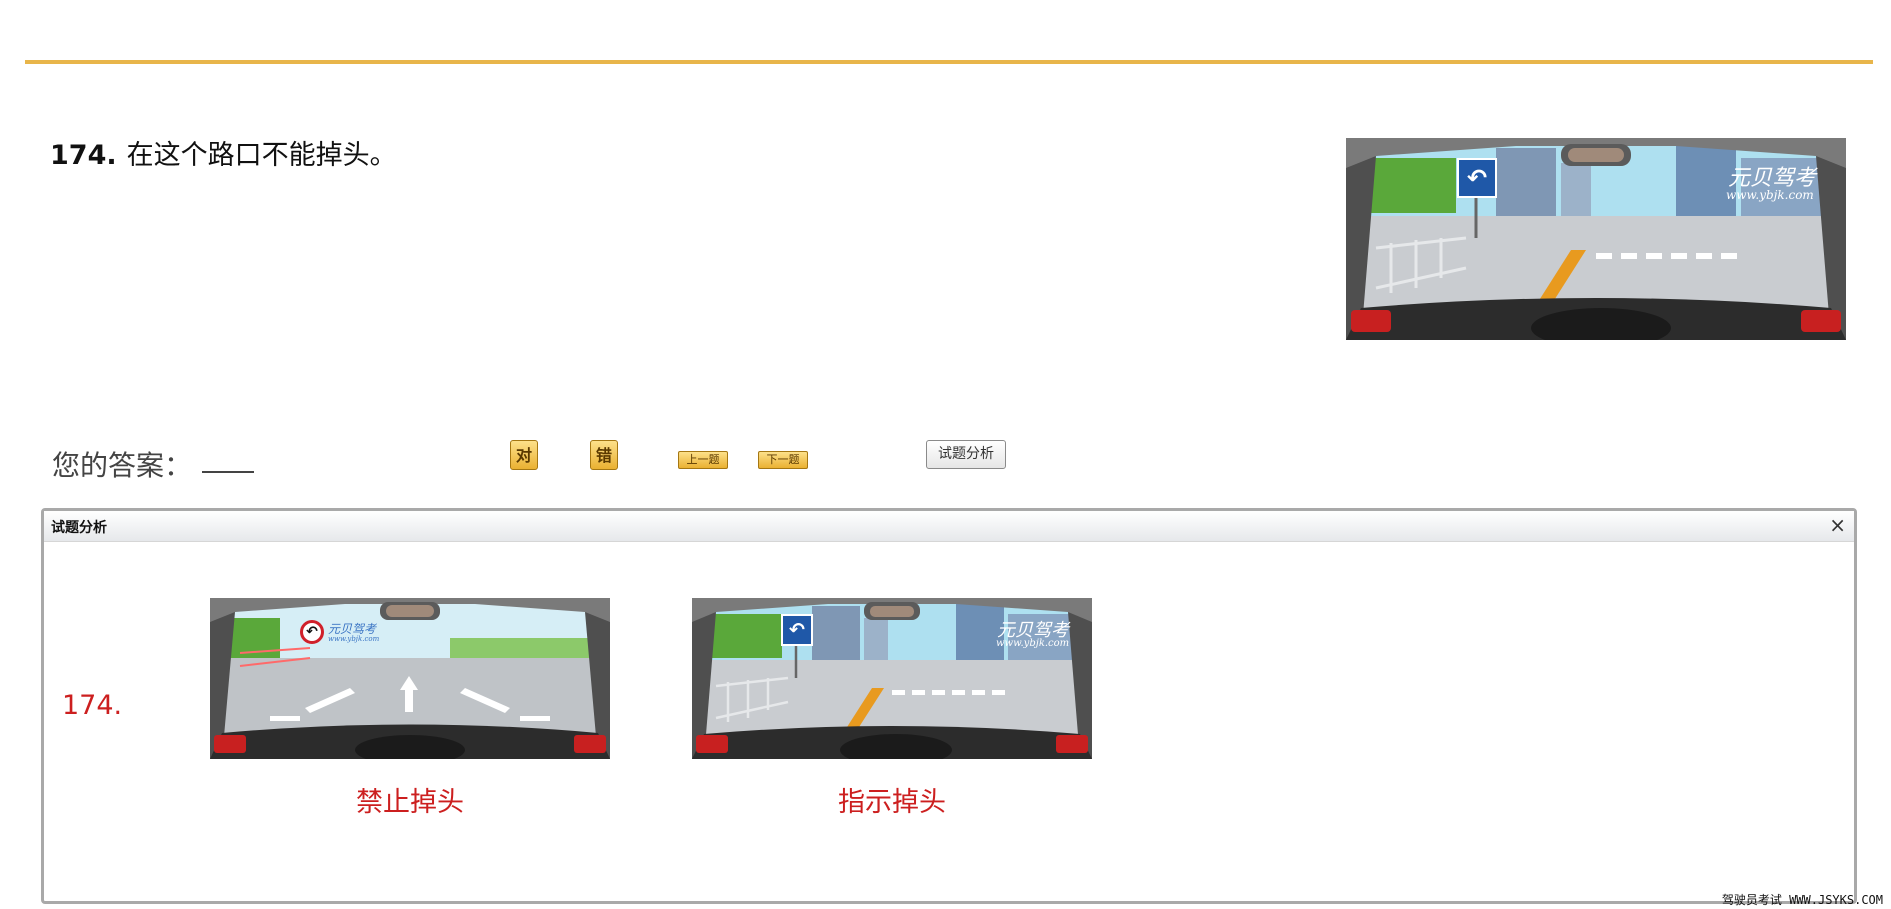  What do you see at coordinates (783, 460) in the screenshot?
I see `next-question-button: 下一题` at bounding box center [783, 460].